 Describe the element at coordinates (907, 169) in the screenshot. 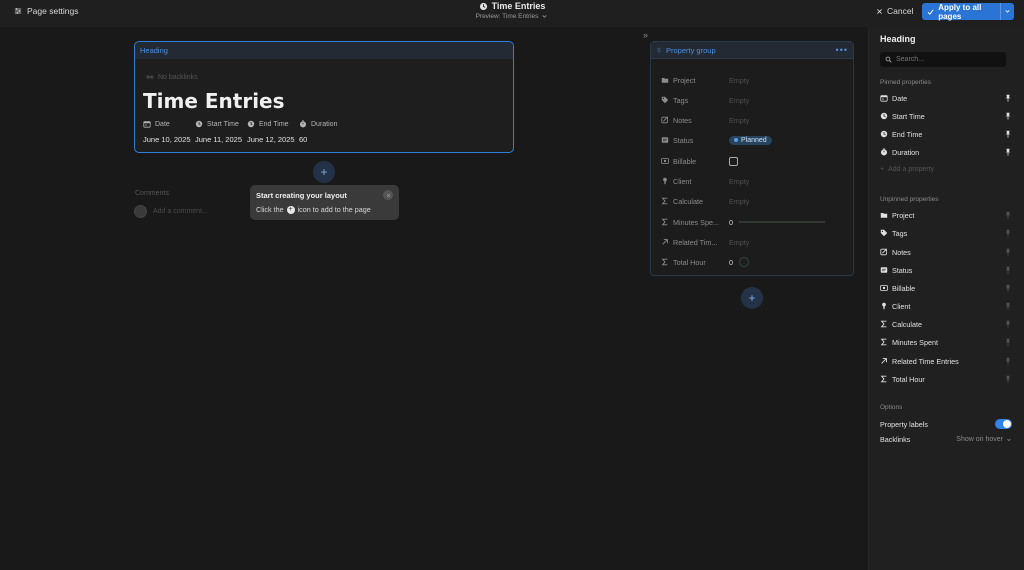

I see `add-property-button: + Add a property` at that location.